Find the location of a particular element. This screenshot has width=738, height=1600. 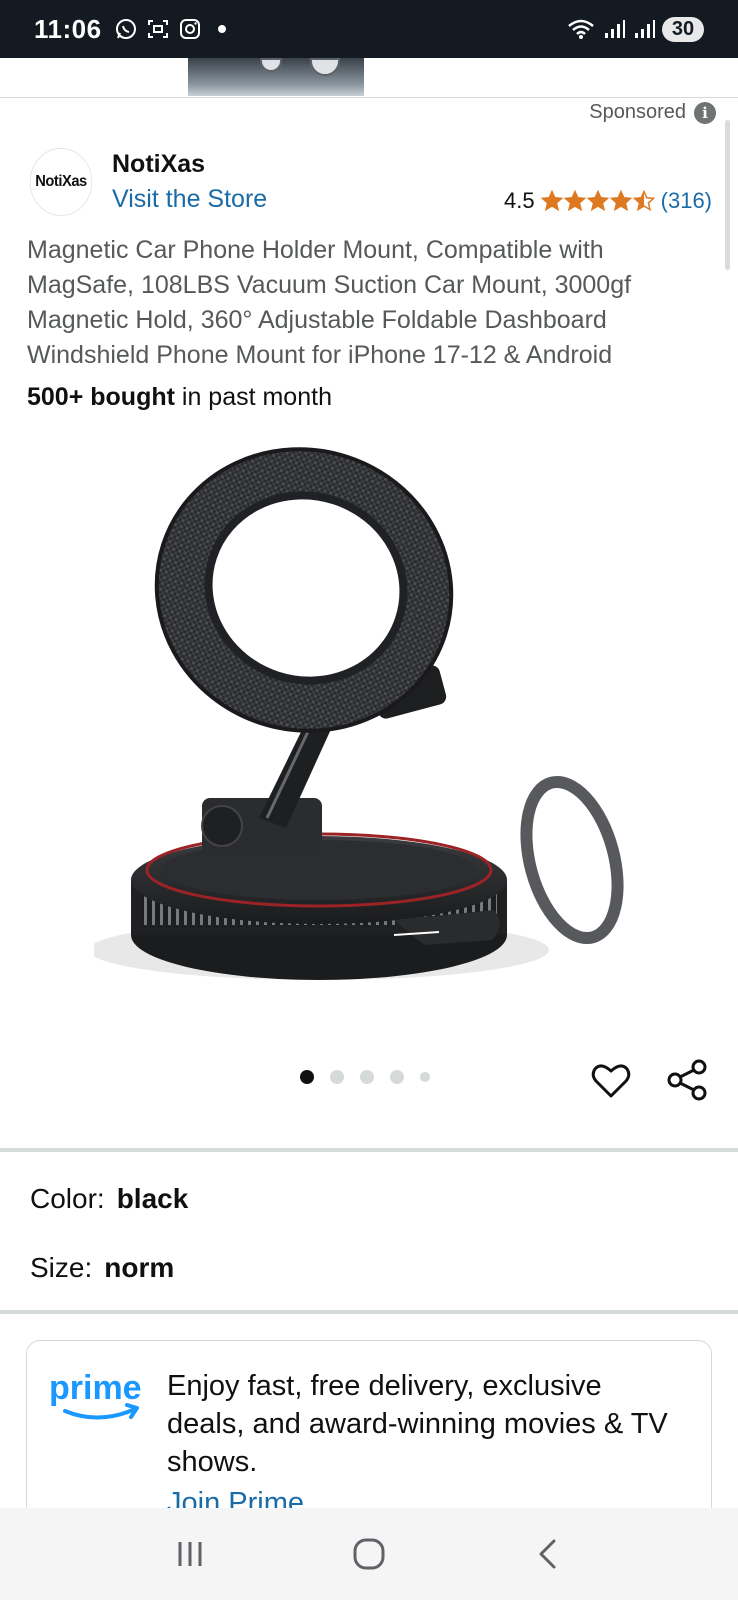

scrollbar is located at coordinates (727, 195).